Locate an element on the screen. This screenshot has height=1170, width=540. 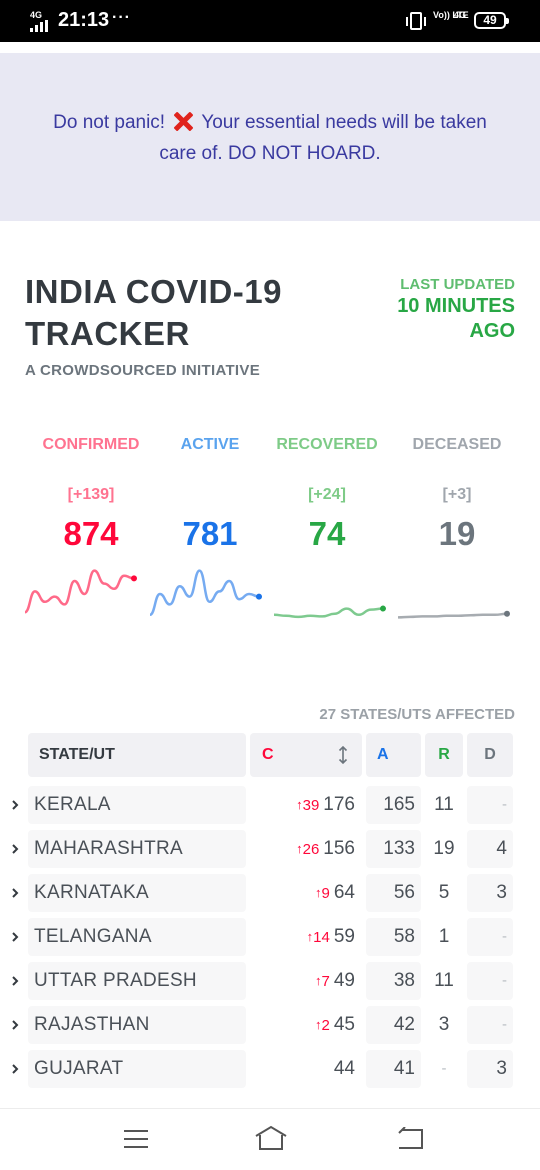
confirmed-cell: ↑39 176 is located at coordinates (306, 805).